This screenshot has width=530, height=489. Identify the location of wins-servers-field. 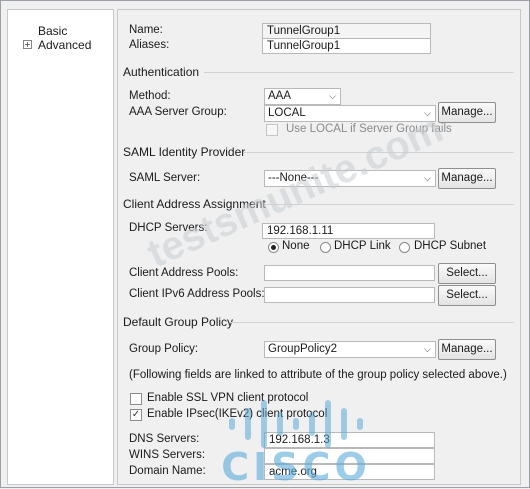
(349, 456).